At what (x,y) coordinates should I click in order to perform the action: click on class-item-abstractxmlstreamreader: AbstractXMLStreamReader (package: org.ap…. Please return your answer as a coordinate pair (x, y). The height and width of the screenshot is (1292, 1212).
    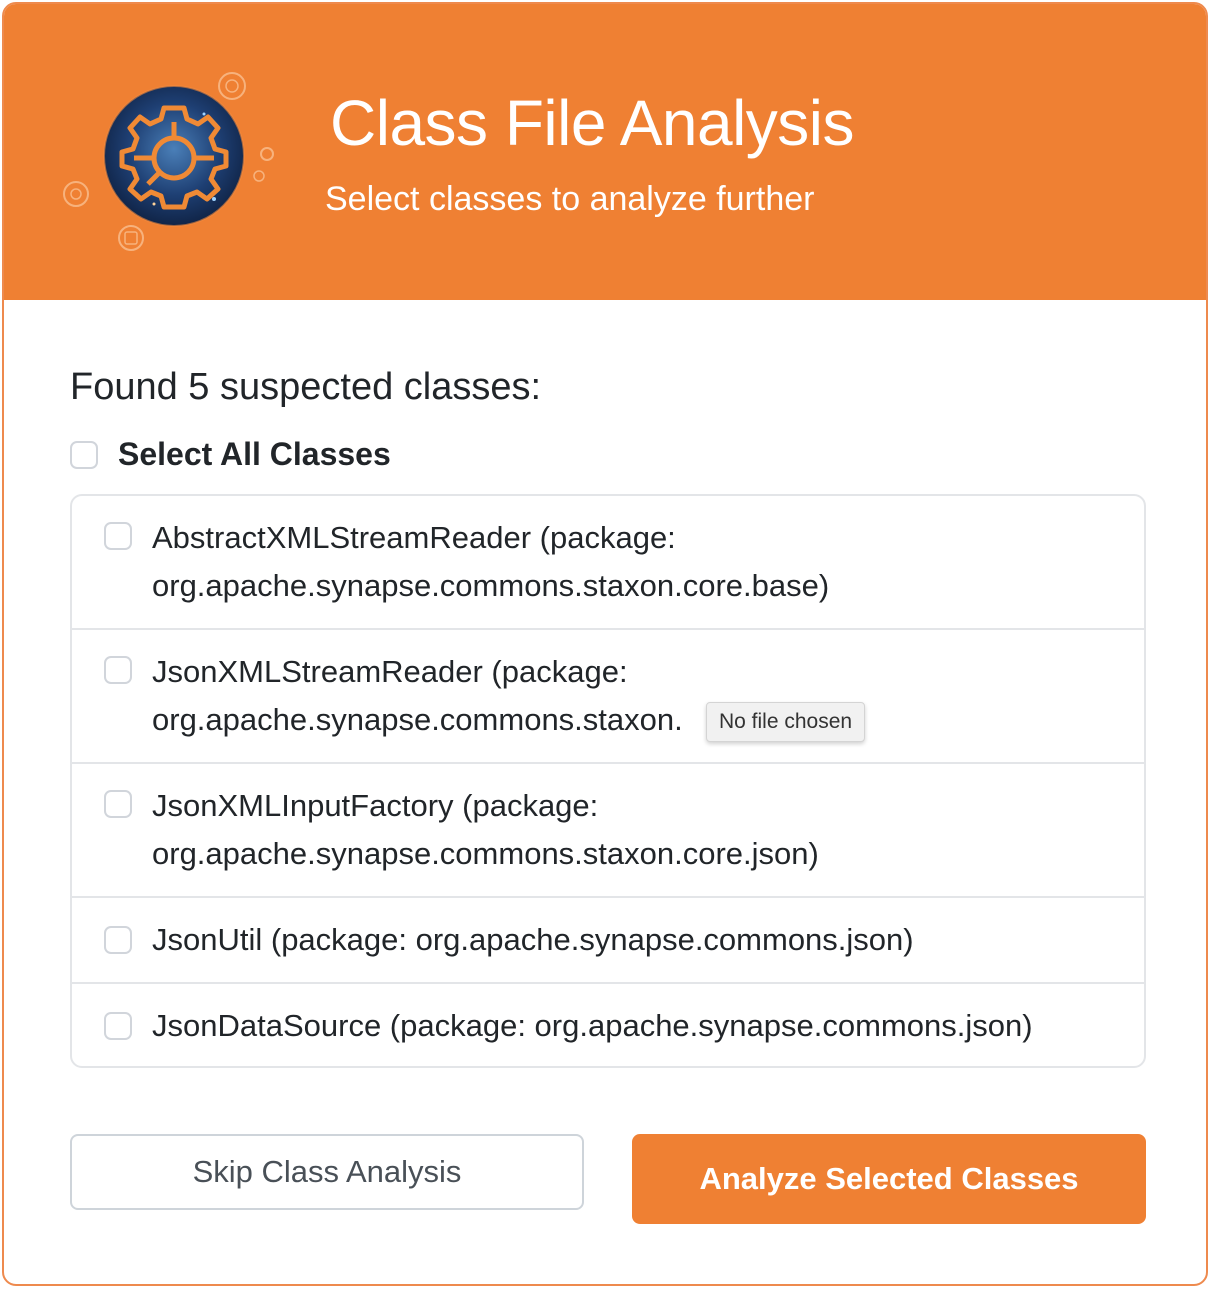
    Looking at the image, I should click on (608, 563).